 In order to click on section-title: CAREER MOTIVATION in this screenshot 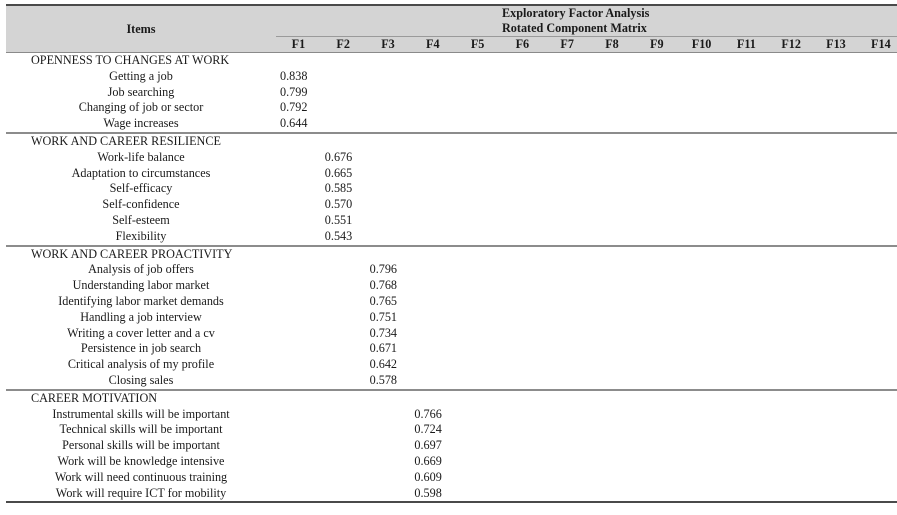, I will do `click(141, 397)`.